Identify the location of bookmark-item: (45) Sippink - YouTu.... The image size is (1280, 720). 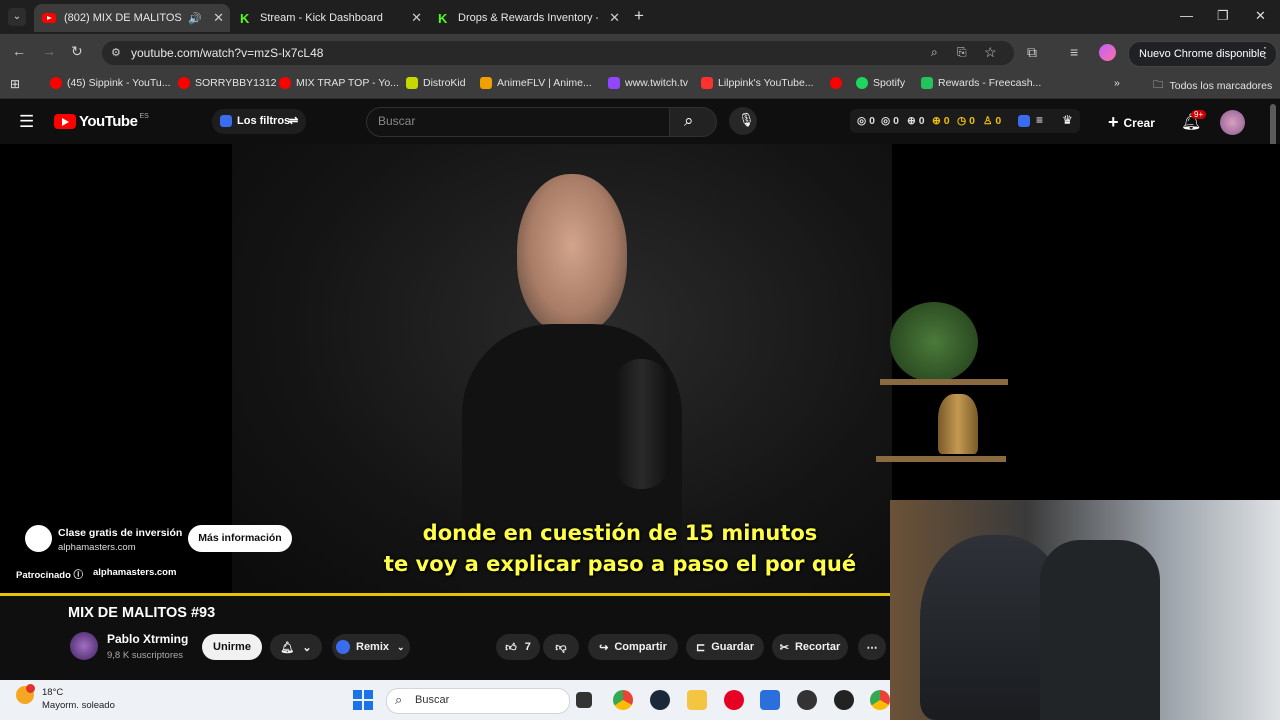
(110, 83).